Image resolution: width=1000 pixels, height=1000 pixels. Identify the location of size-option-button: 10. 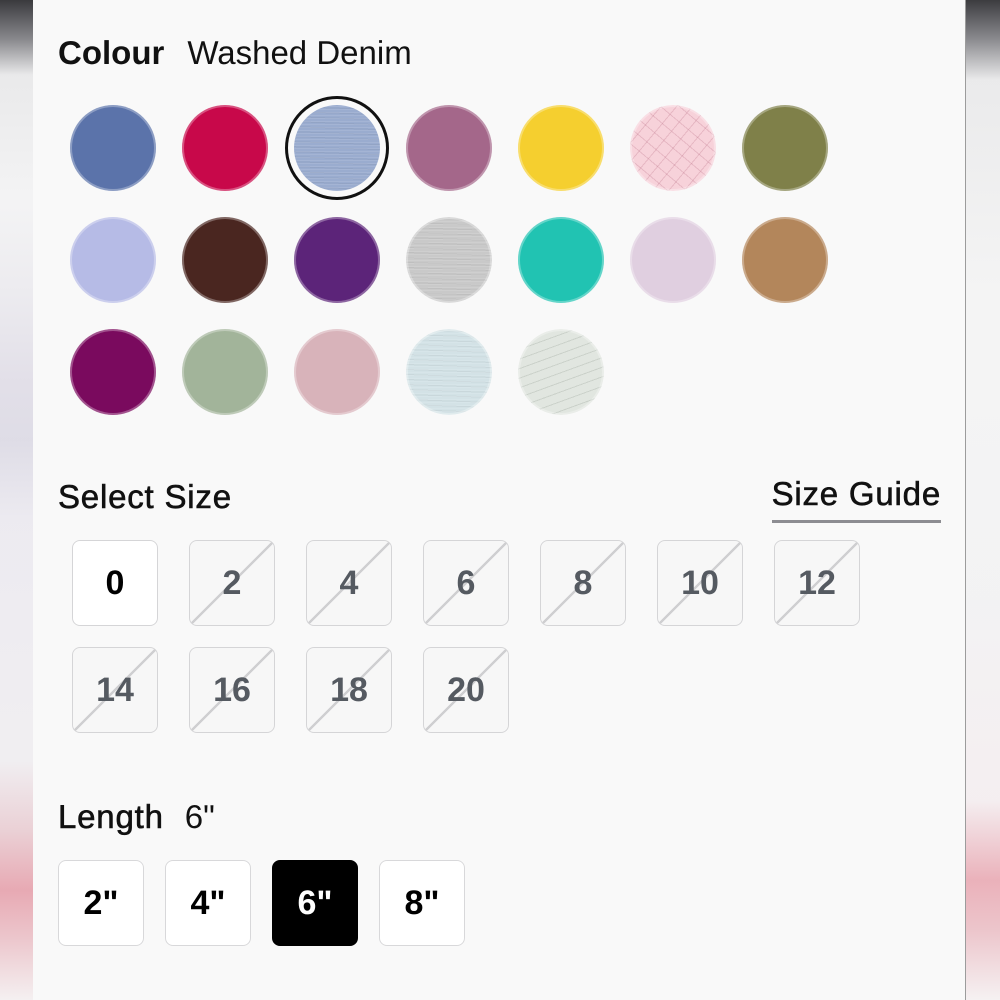
(700, 583).